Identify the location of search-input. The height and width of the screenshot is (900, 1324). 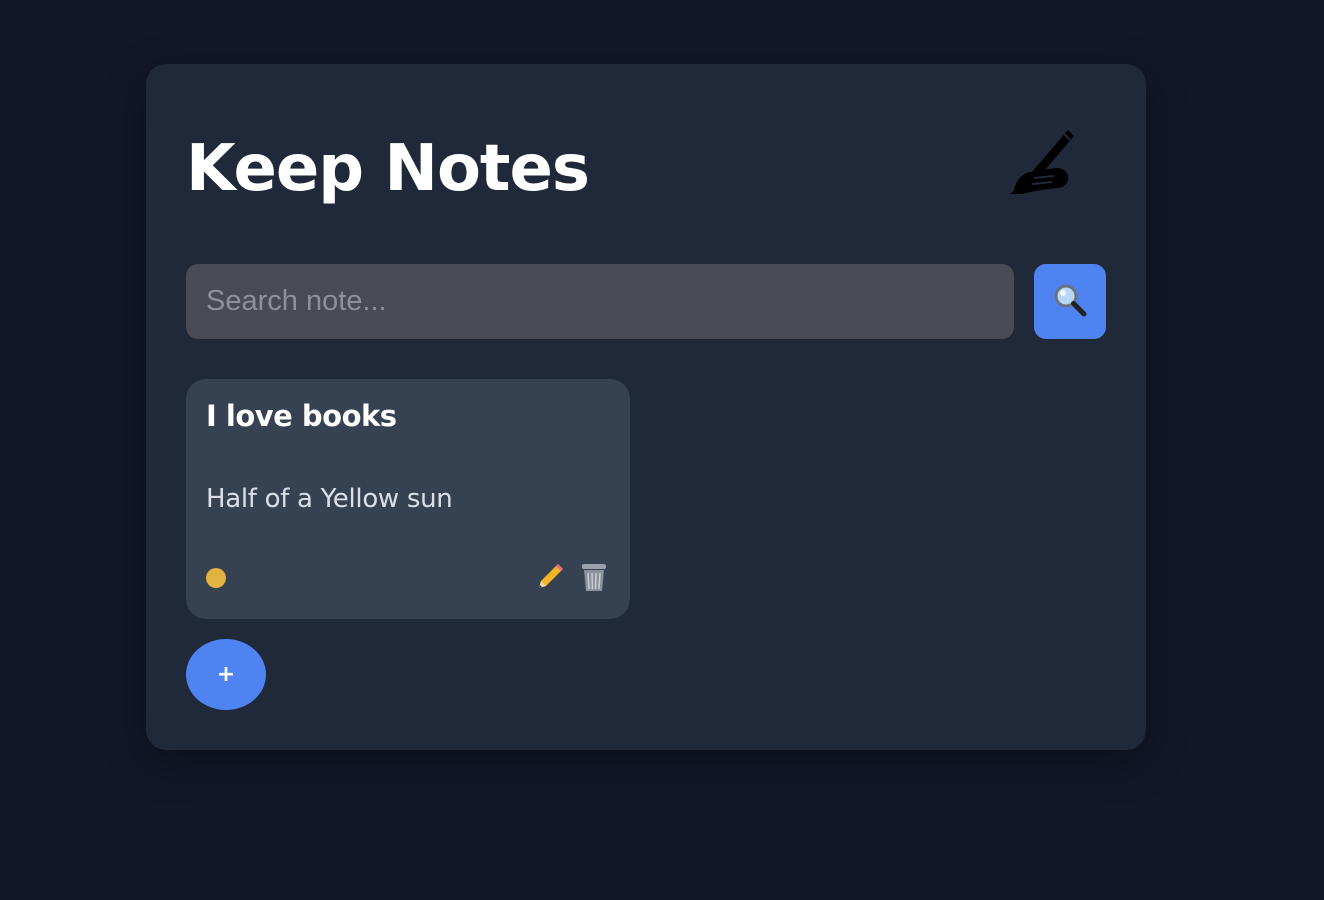
(600, 301).